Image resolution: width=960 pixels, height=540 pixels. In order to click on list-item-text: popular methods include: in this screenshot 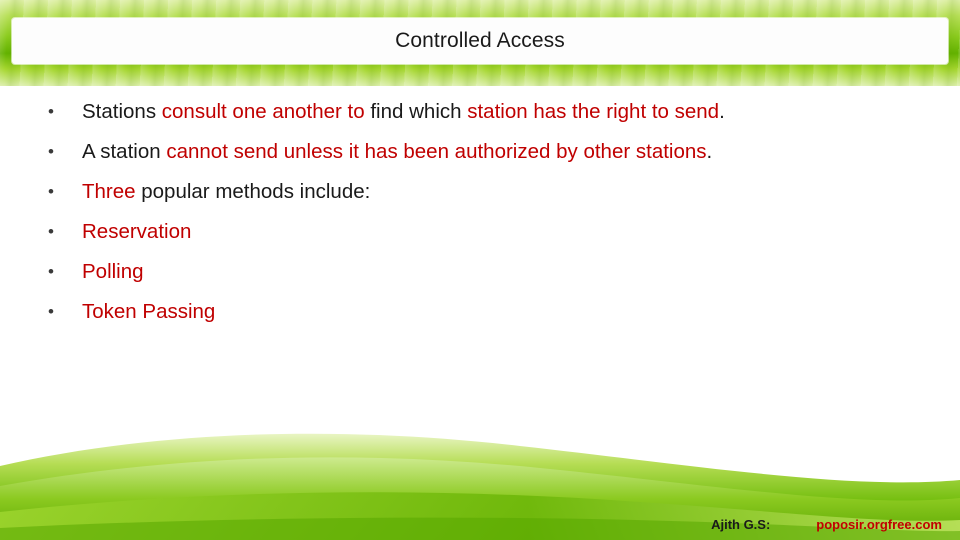, I will do `click(256, 191)`.